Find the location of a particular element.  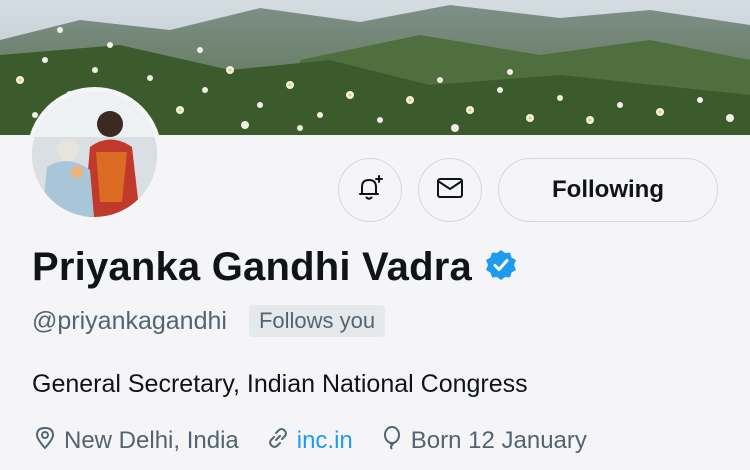

avatar-photo is located at coordinates (94, 154).